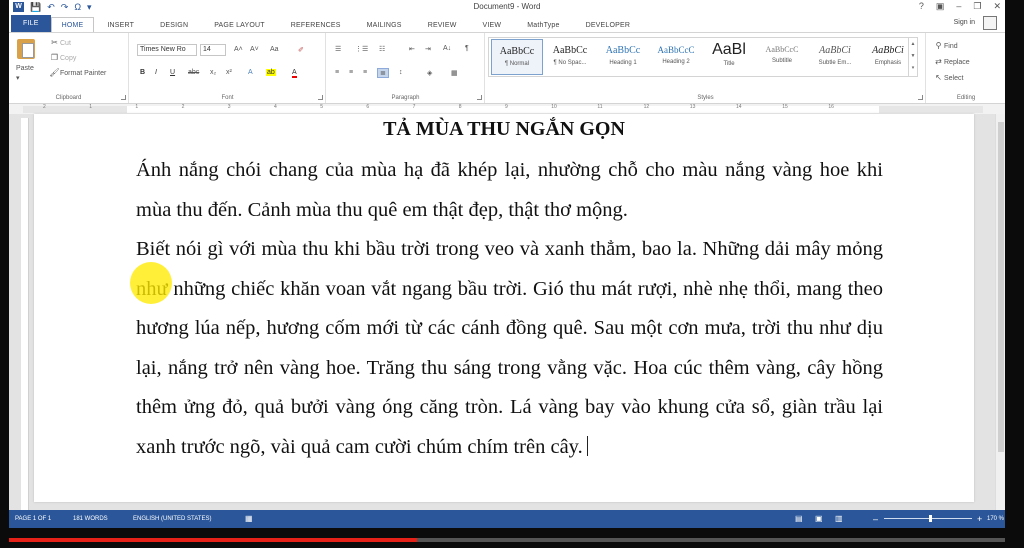  What do you see at coordinates (18, 78) in the screenshot?
I see `paste-dropdown-icon: ▾` at bounding box center [18, 78].